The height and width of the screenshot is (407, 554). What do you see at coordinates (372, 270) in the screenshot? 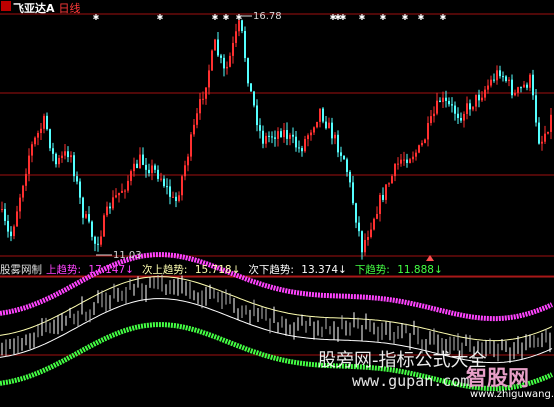
I see `lower-trend-title: 下趋势:` at bounding box center [372, 270].